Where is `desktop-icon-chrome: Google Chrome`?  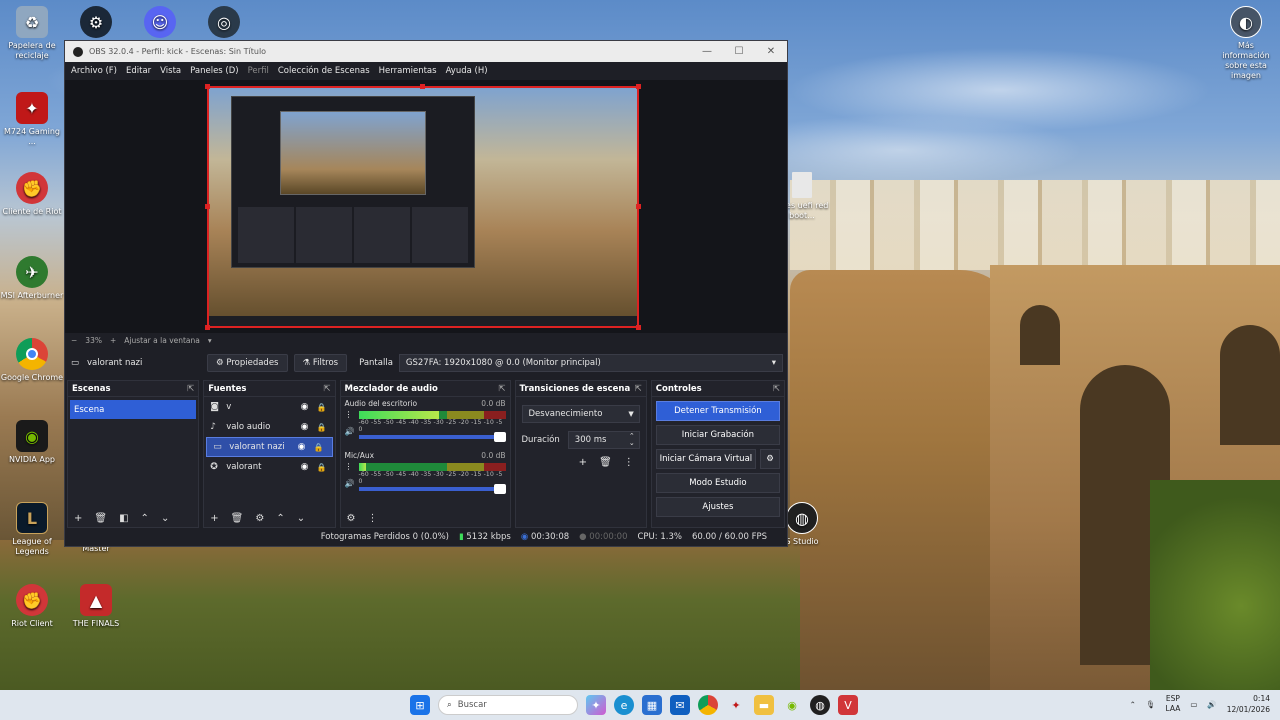
desktop-icon-chrome: Google Chrome is located at coordinates (32, 360).